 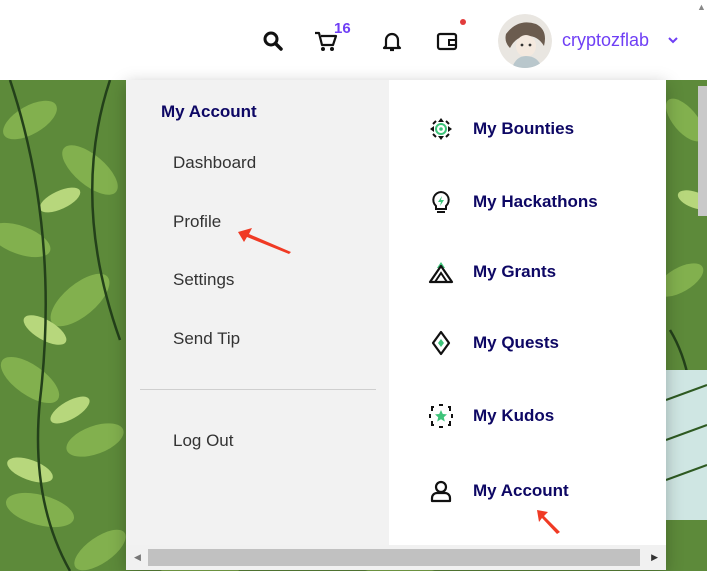 What do you see at coordinates (605, 40) in the screenshot?
I see `username: cryptozflab` at bounding box center [605, 40].